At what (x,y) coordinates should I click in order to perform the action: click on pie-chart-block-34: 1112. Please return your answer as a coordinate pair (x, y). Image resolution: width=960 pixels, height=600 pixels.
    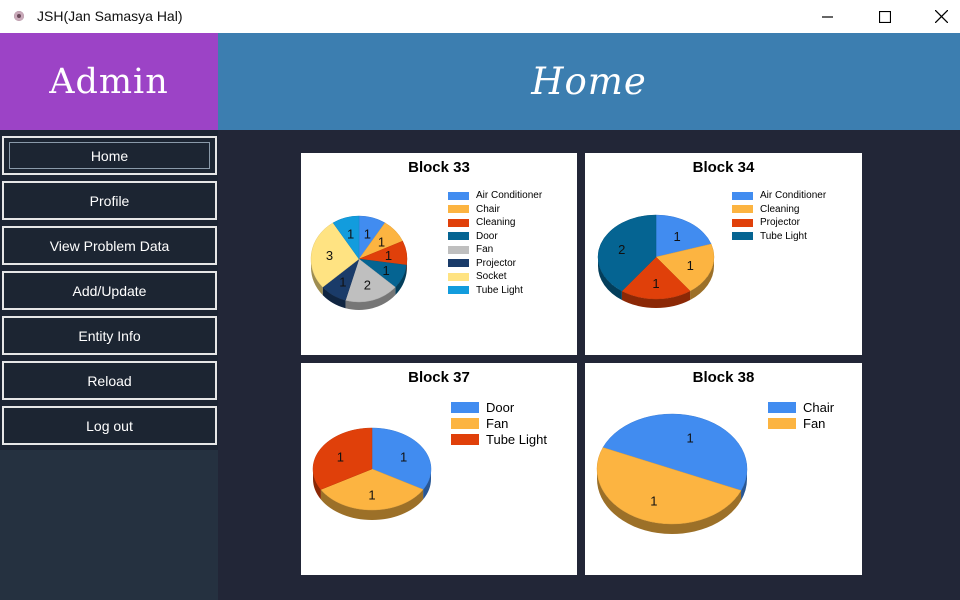
    Looking at the image, I should click on (656, 261).